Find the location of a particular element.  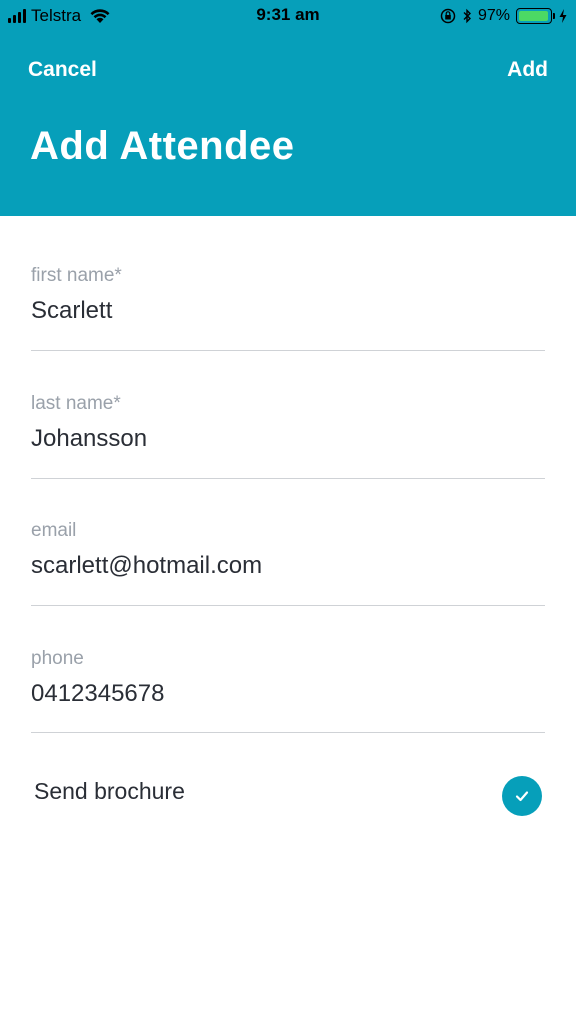

phone-input is located at coordinates (281, 694).